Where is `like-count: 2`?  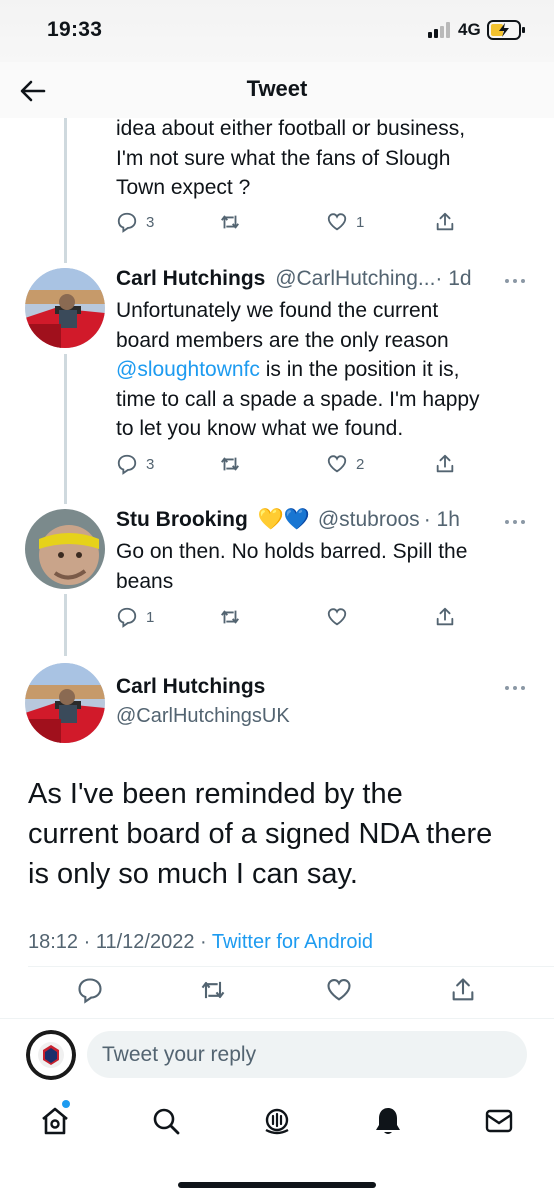
like-count: 2 is located at coordinates (360, 464).